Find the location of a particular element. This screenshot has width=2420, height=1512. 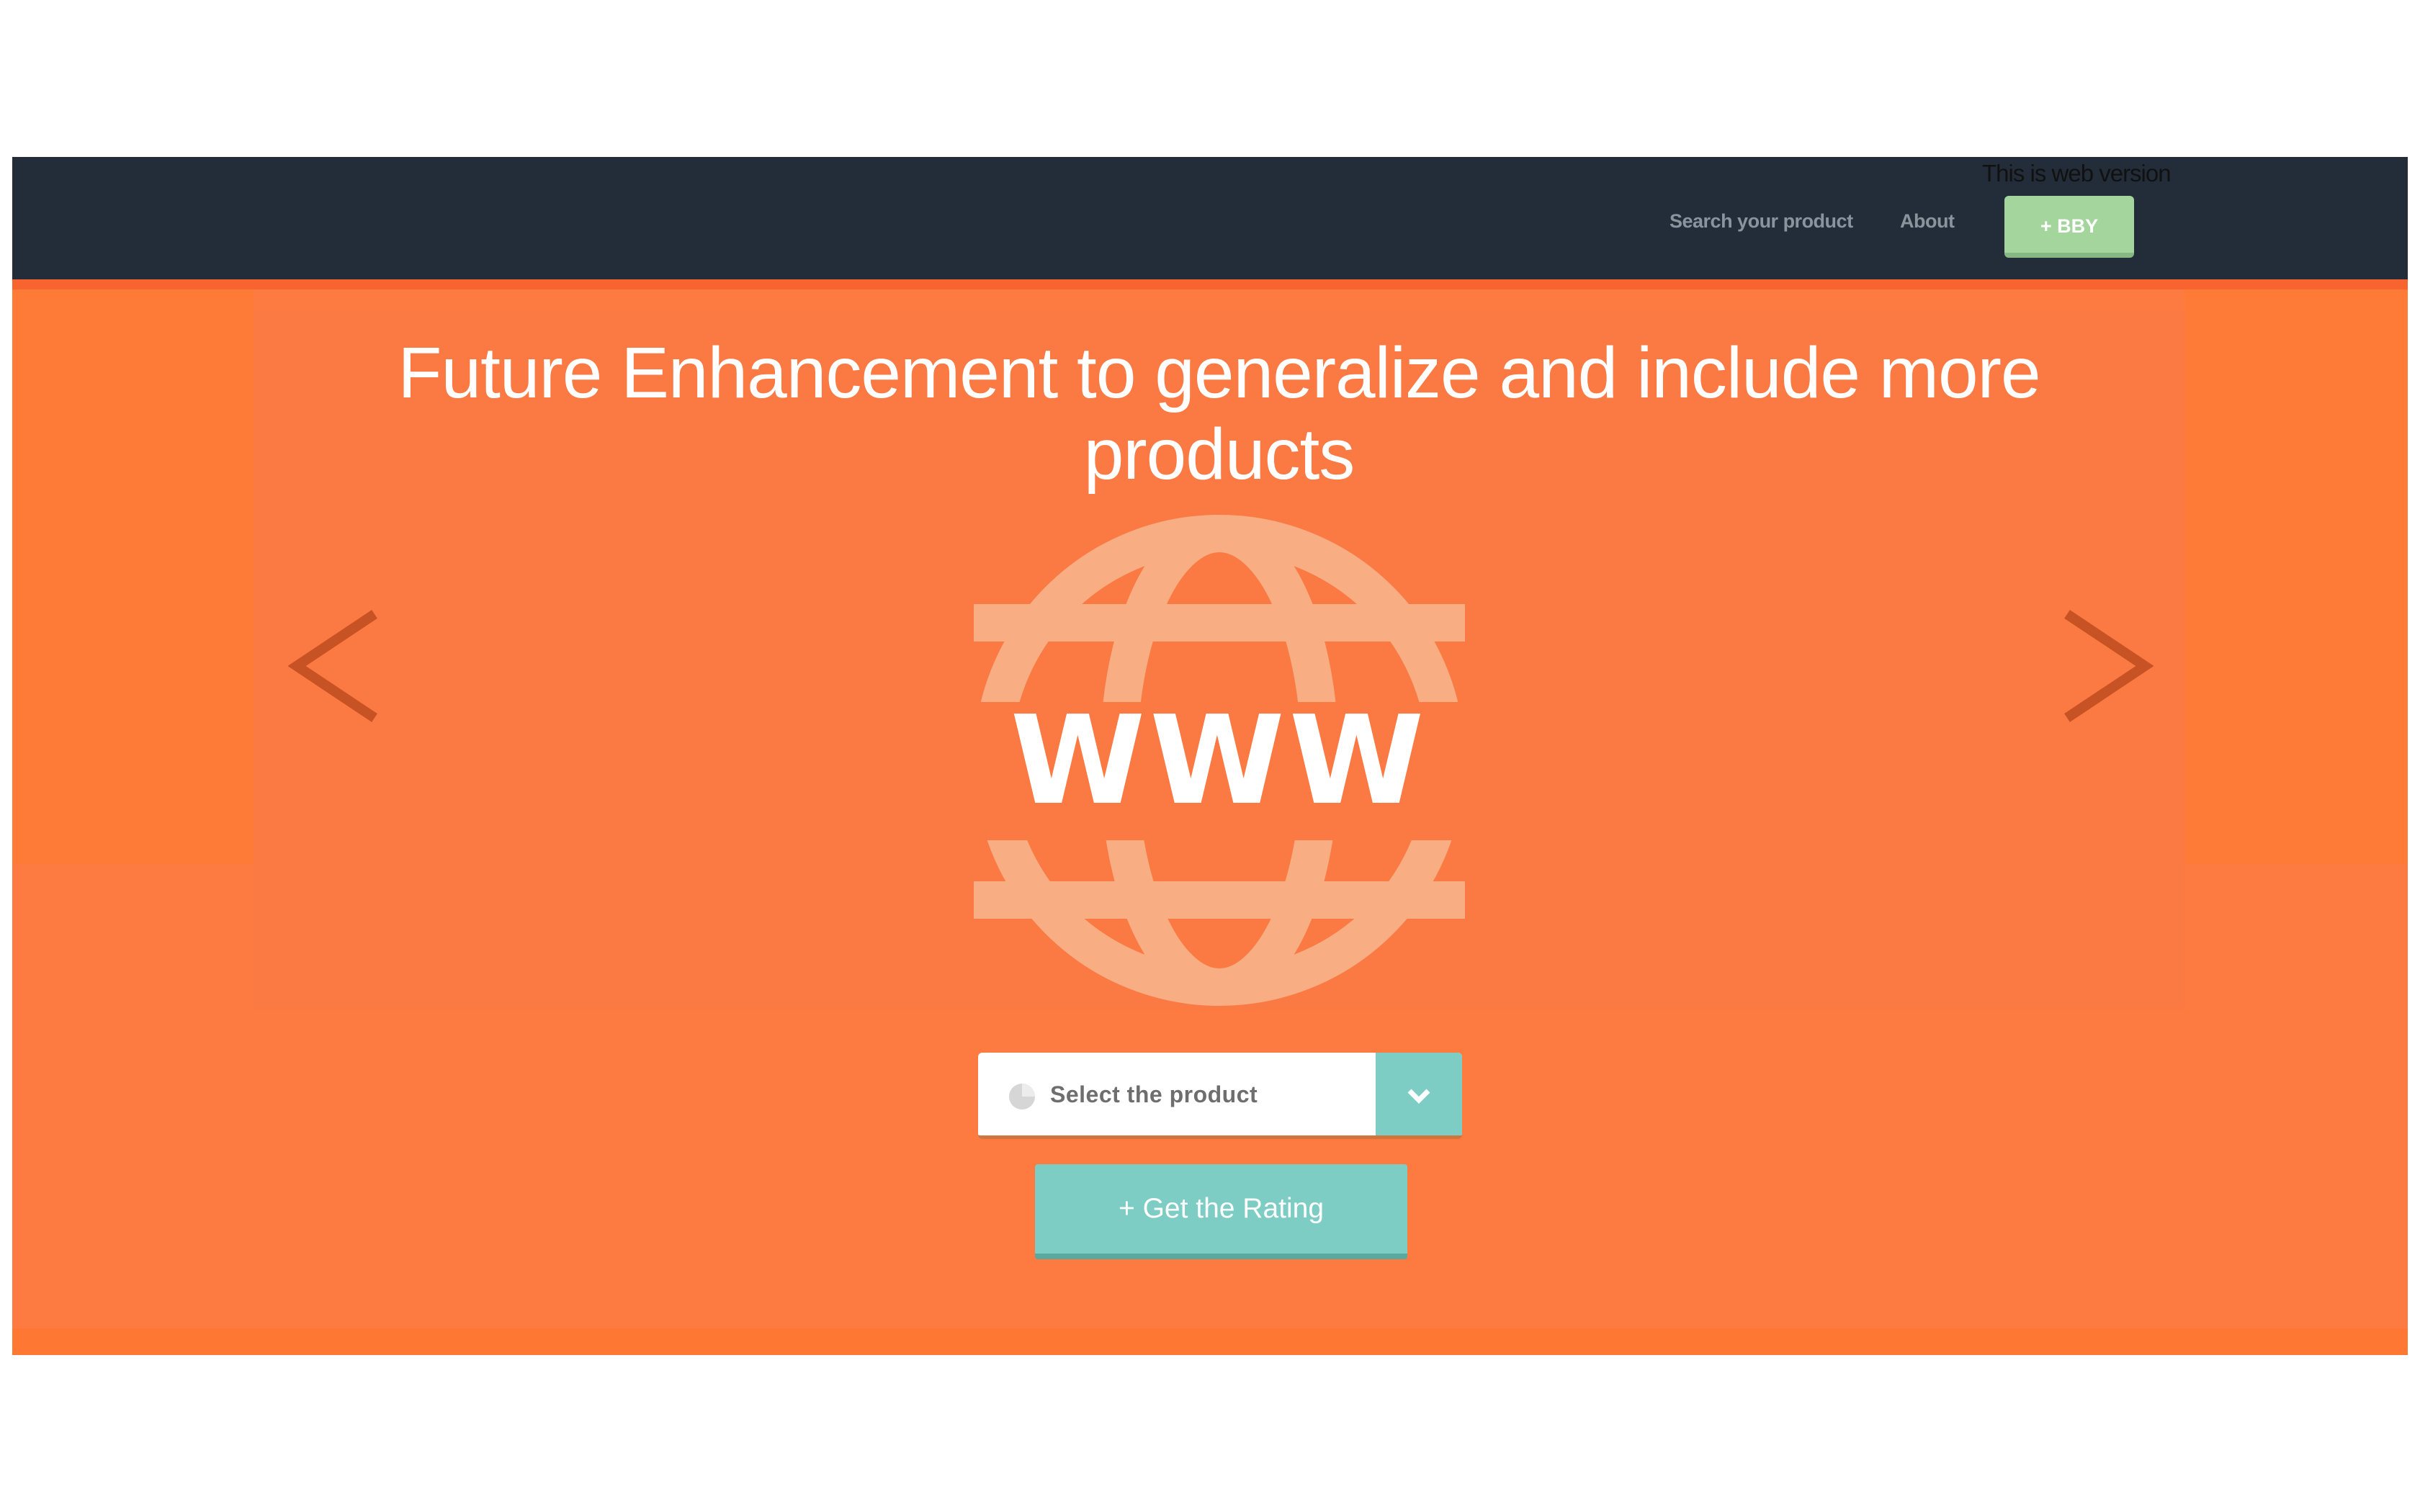

web-version-notice: This is web version is located at coordinates (2077, 173).